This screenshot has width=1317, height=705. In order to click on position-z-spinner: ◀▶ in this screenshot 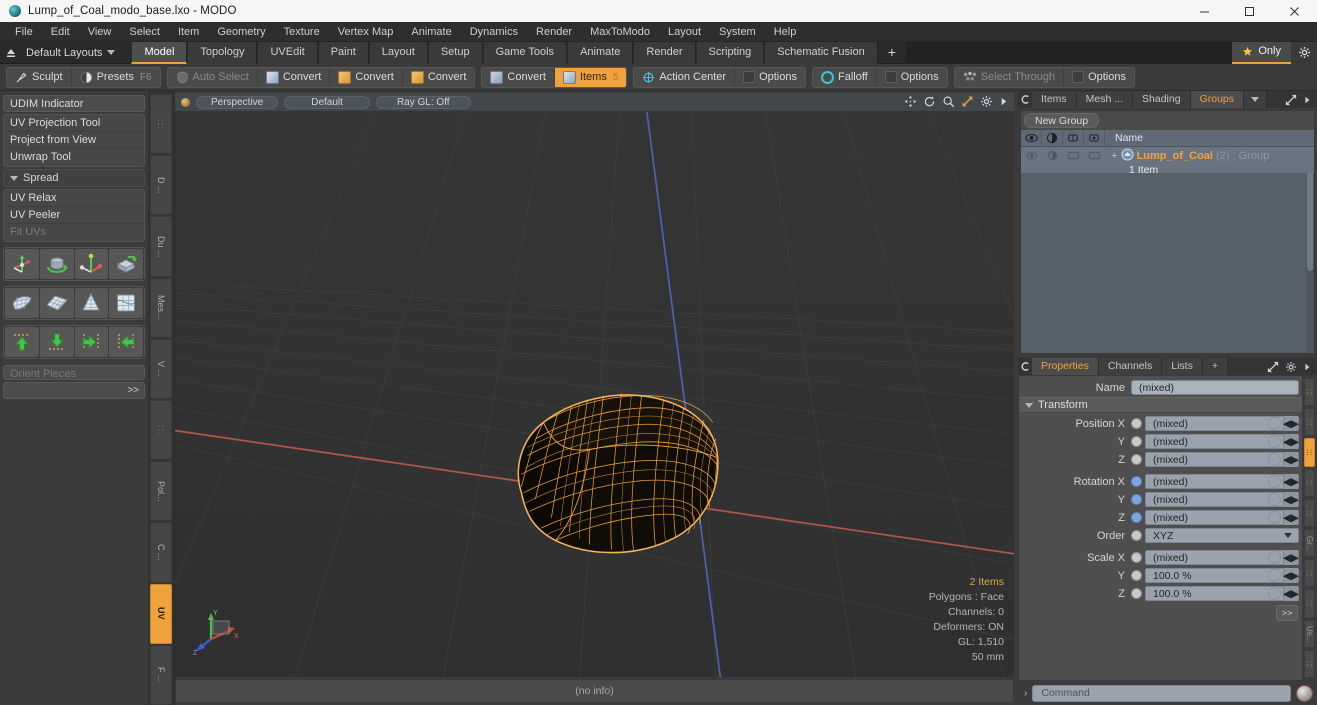, I will do `click(1291, 459)`.